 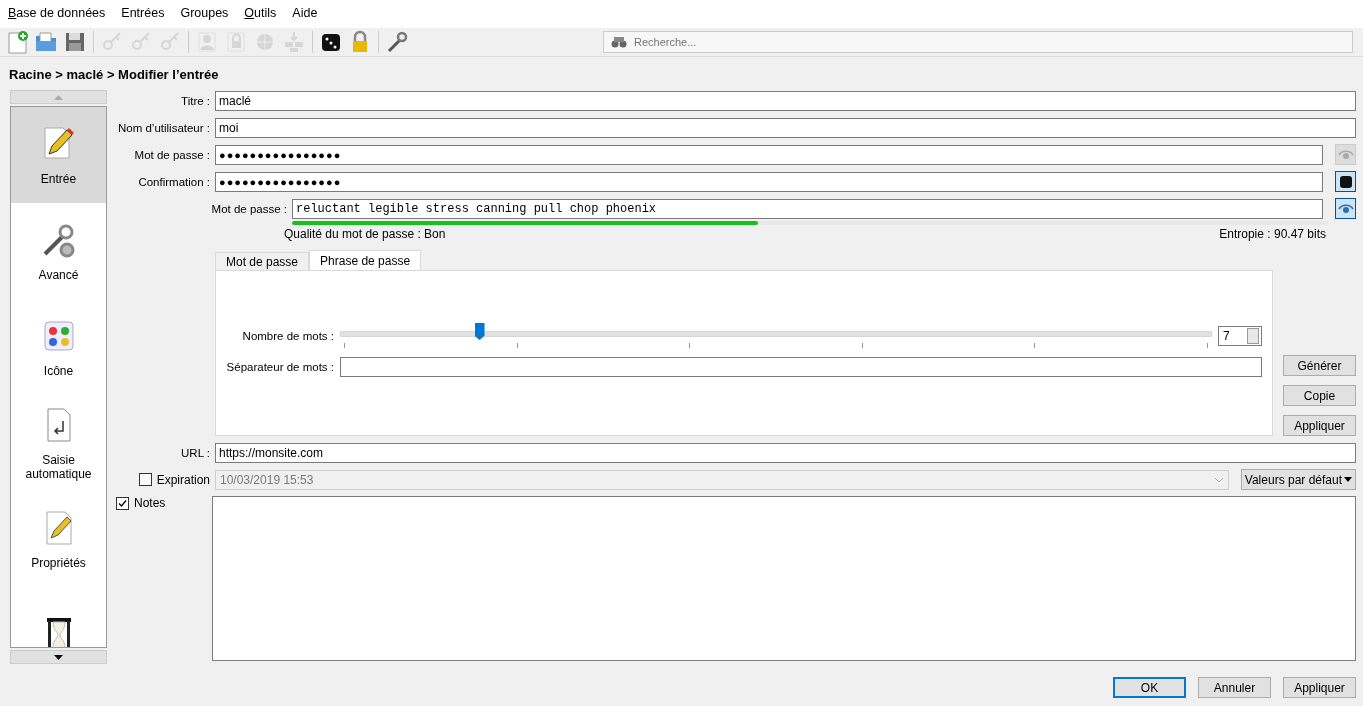 I want to click on field-label: URL :, so click(x=195, y=452).